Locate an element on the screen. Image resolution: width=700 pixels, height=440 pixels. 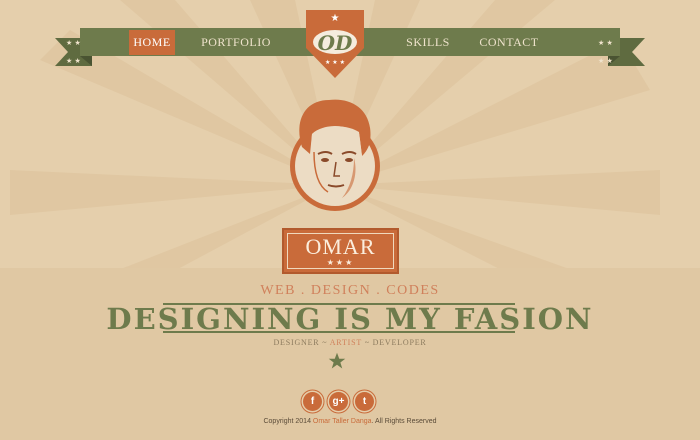
facebook-icon: f is located at coordinates (312, 401).